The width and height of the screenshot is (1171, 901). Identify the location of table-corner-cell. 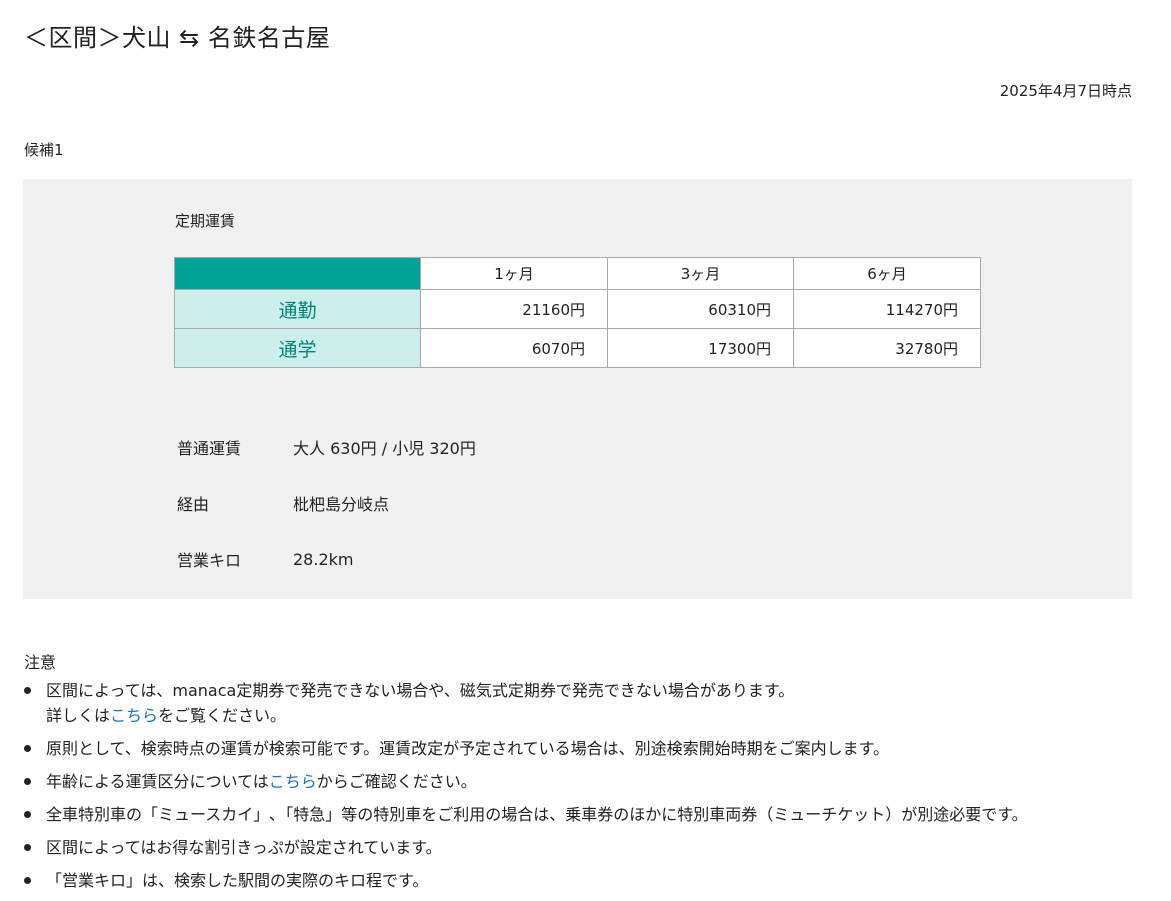
(297, 273).